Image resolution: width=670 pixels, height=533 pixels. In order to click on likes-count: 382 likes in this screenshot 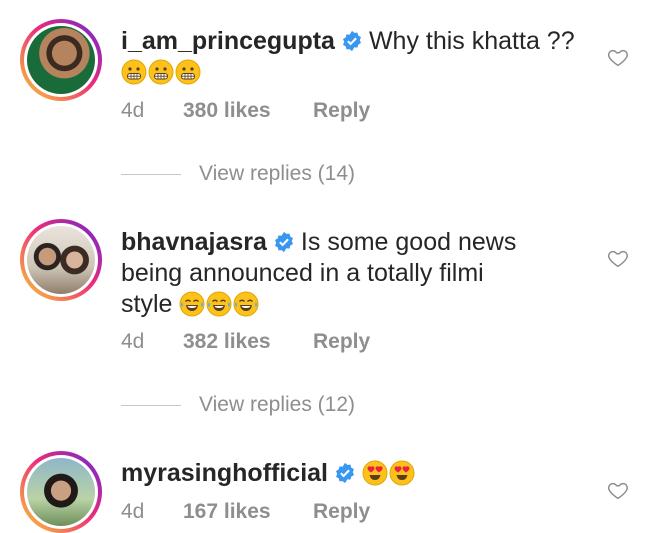, I will do `click(248, 342)`.